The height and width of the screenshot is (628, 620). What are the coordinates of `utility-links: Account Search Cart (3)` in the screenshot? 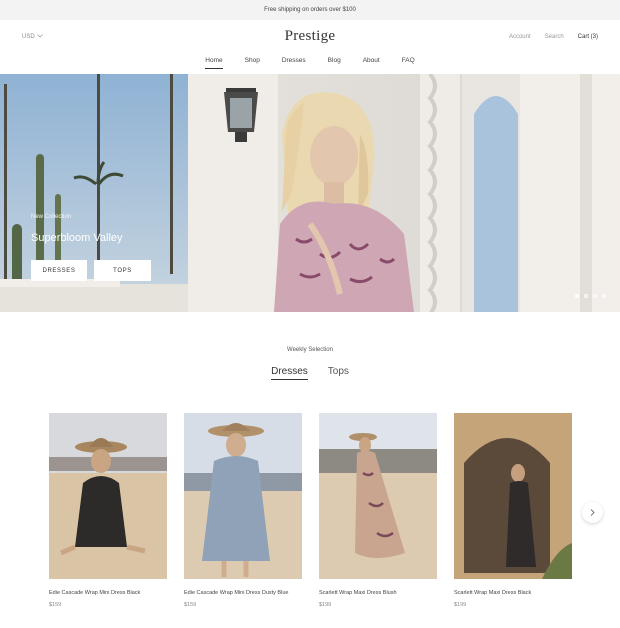 It's located at (553, 37).